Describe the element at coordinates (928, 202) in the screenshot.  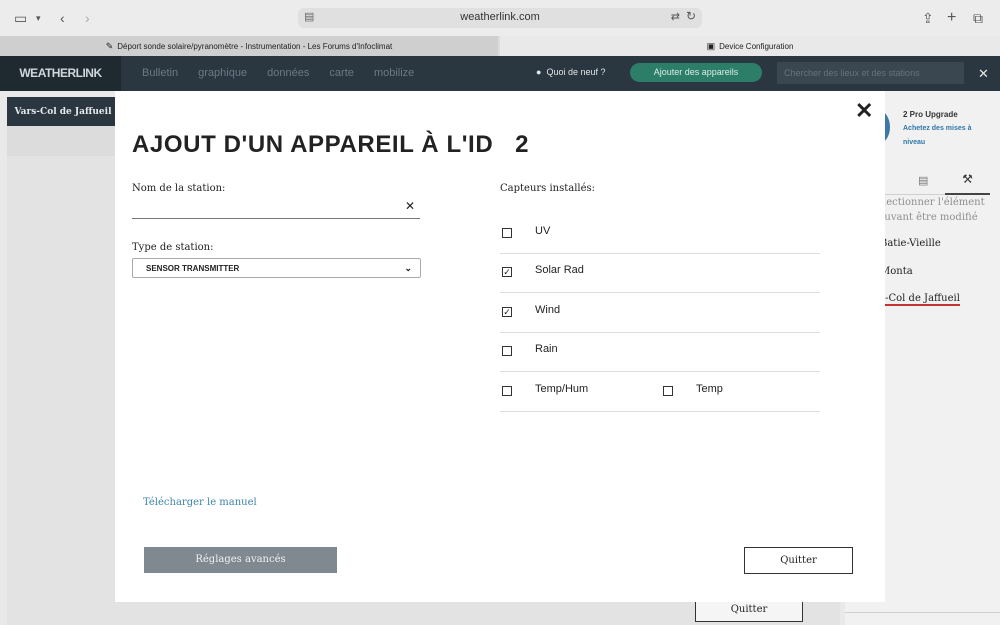
I see `sidebar-notice-line1: sélectionner l'élément` at that location.